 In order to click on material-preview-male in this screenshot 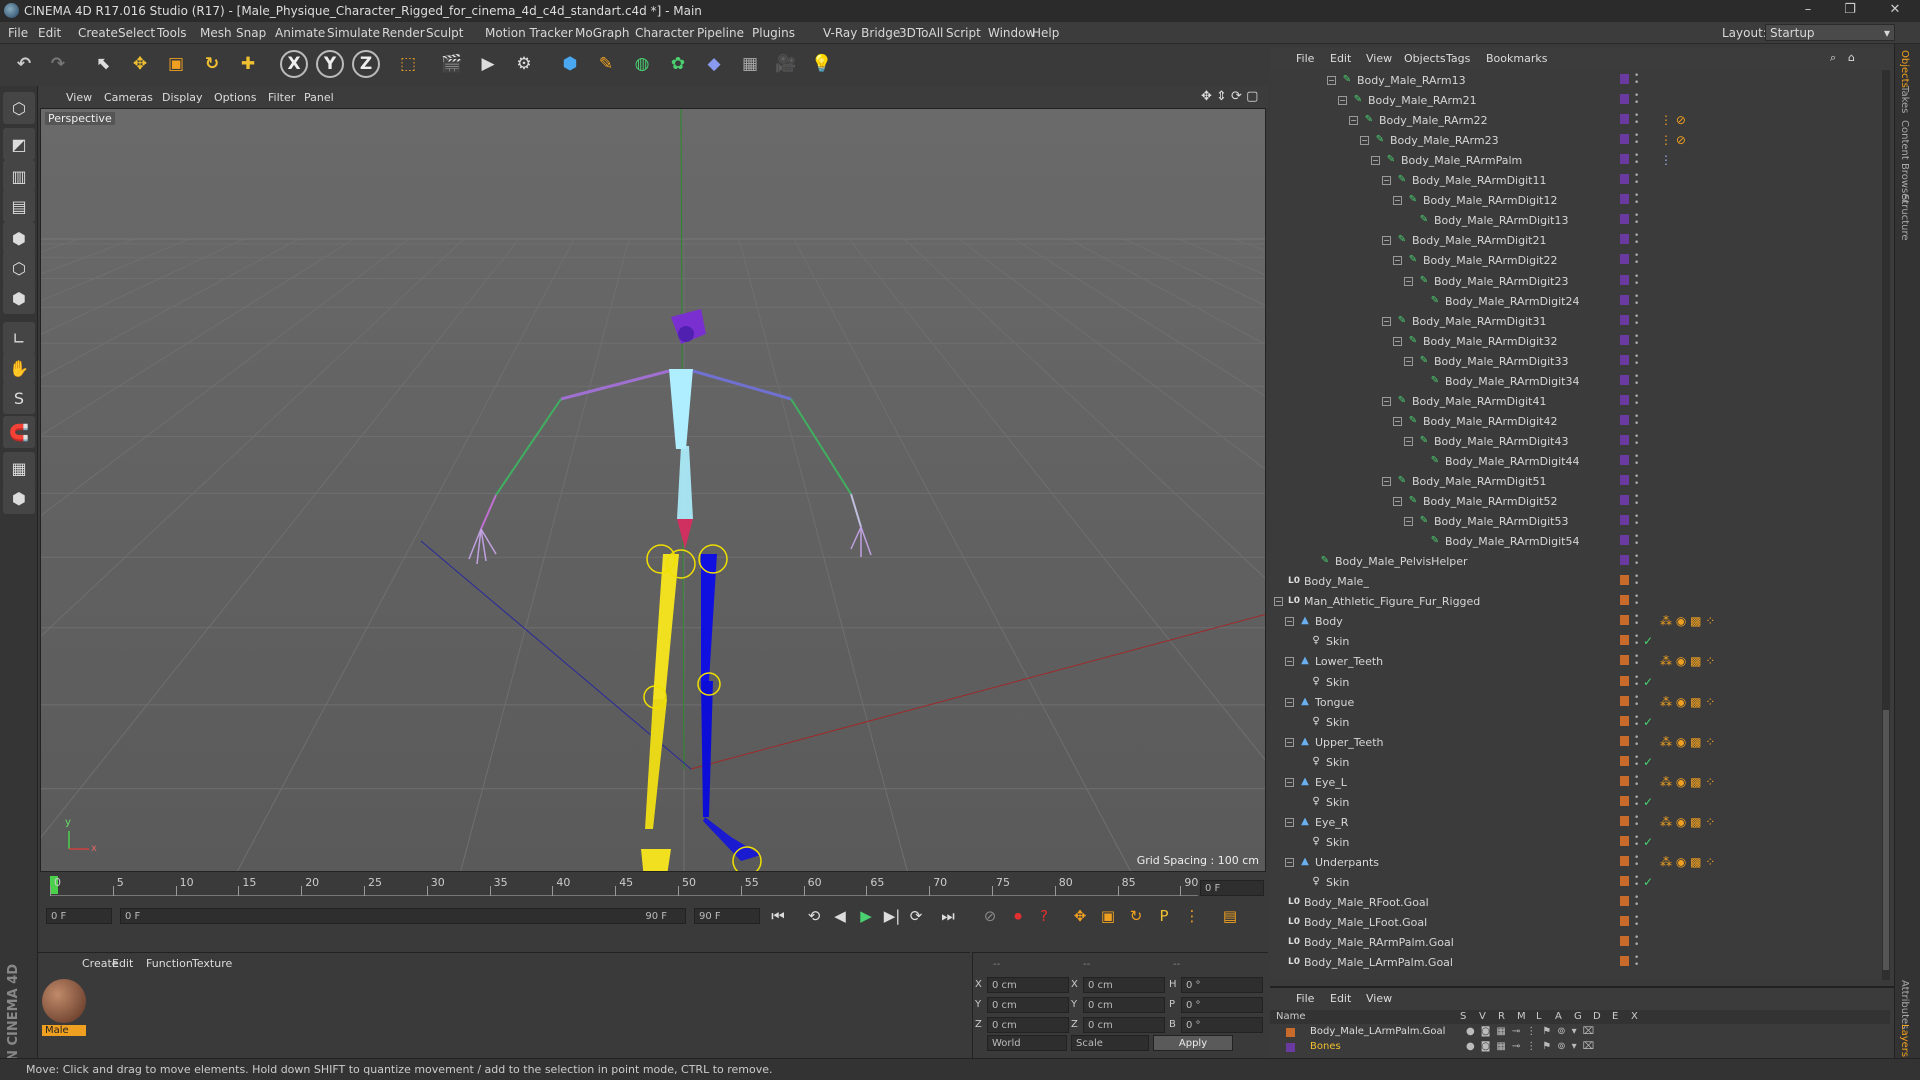, I will do `click(64, 1001)`.